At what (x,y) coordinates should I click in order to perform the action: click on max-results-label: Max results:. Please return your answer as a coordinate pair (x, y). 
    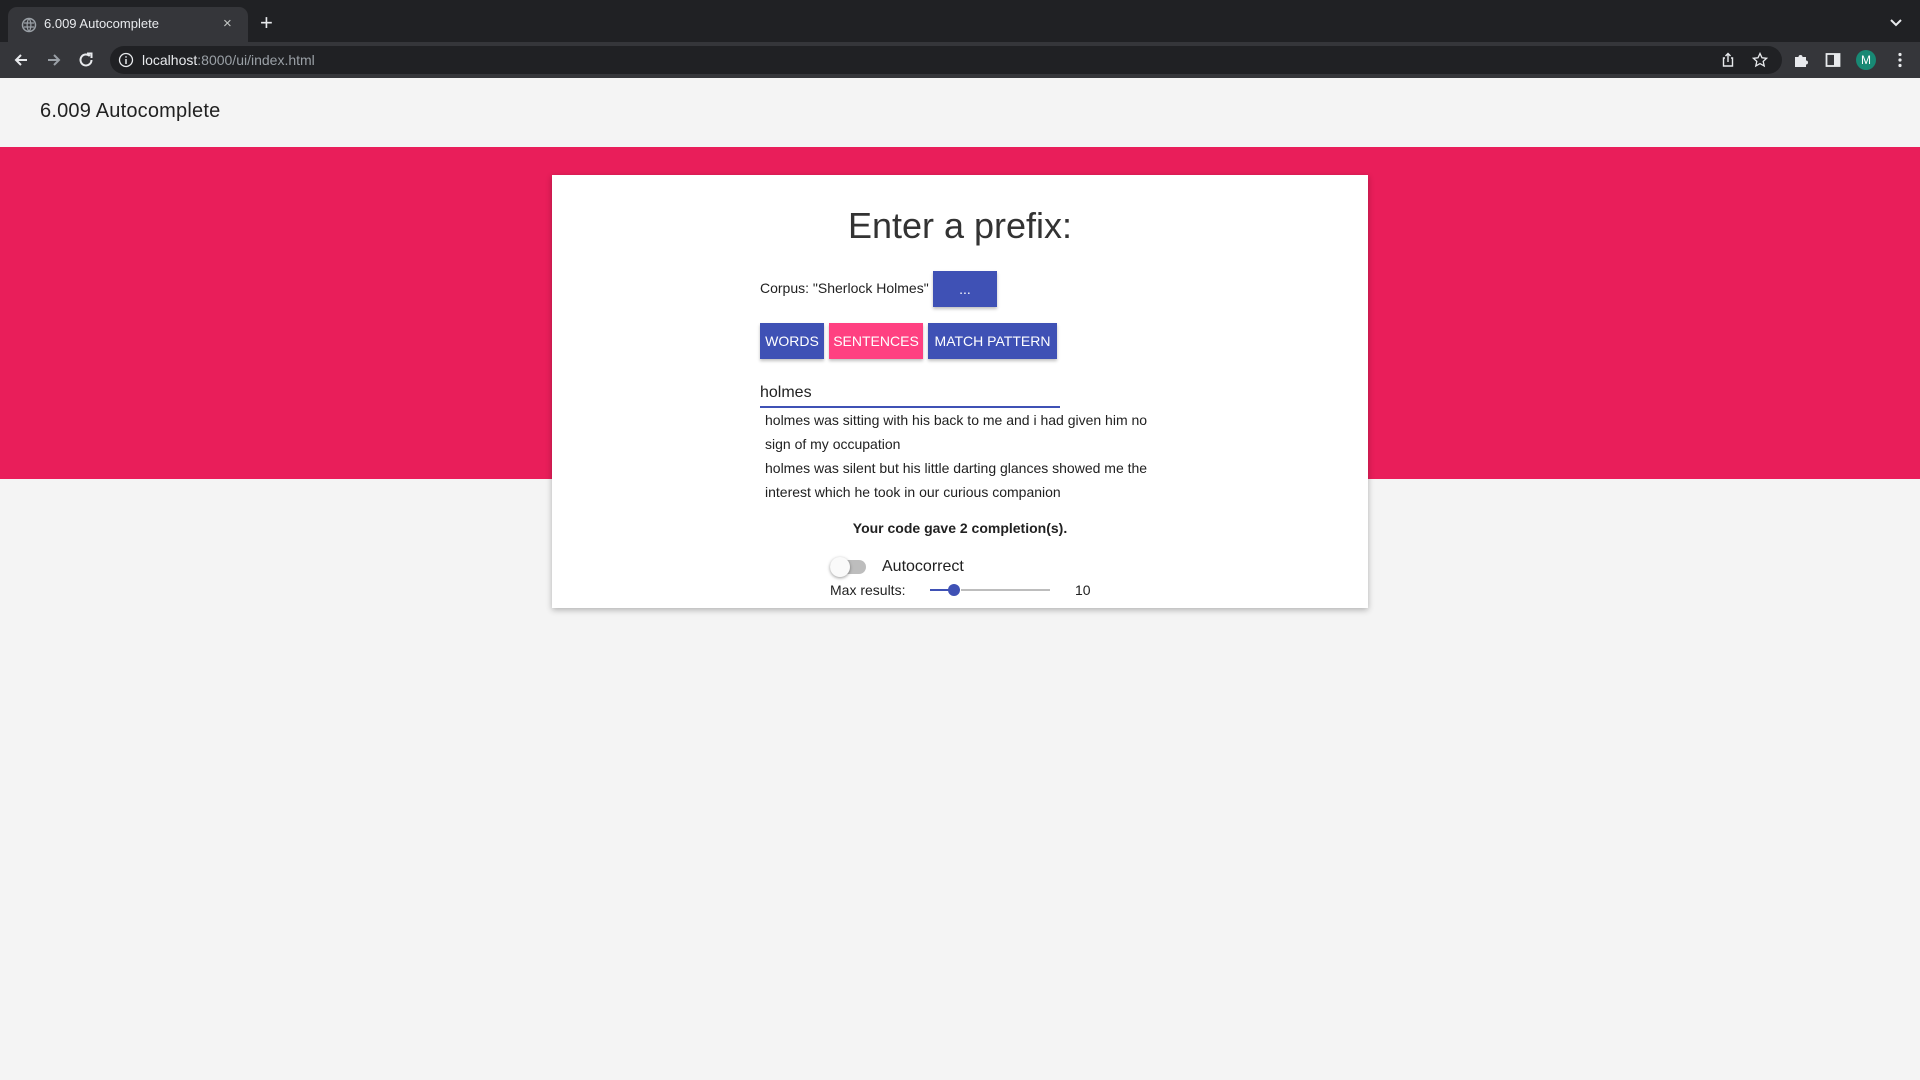
    Looking at the image, I should click on (868, 590).